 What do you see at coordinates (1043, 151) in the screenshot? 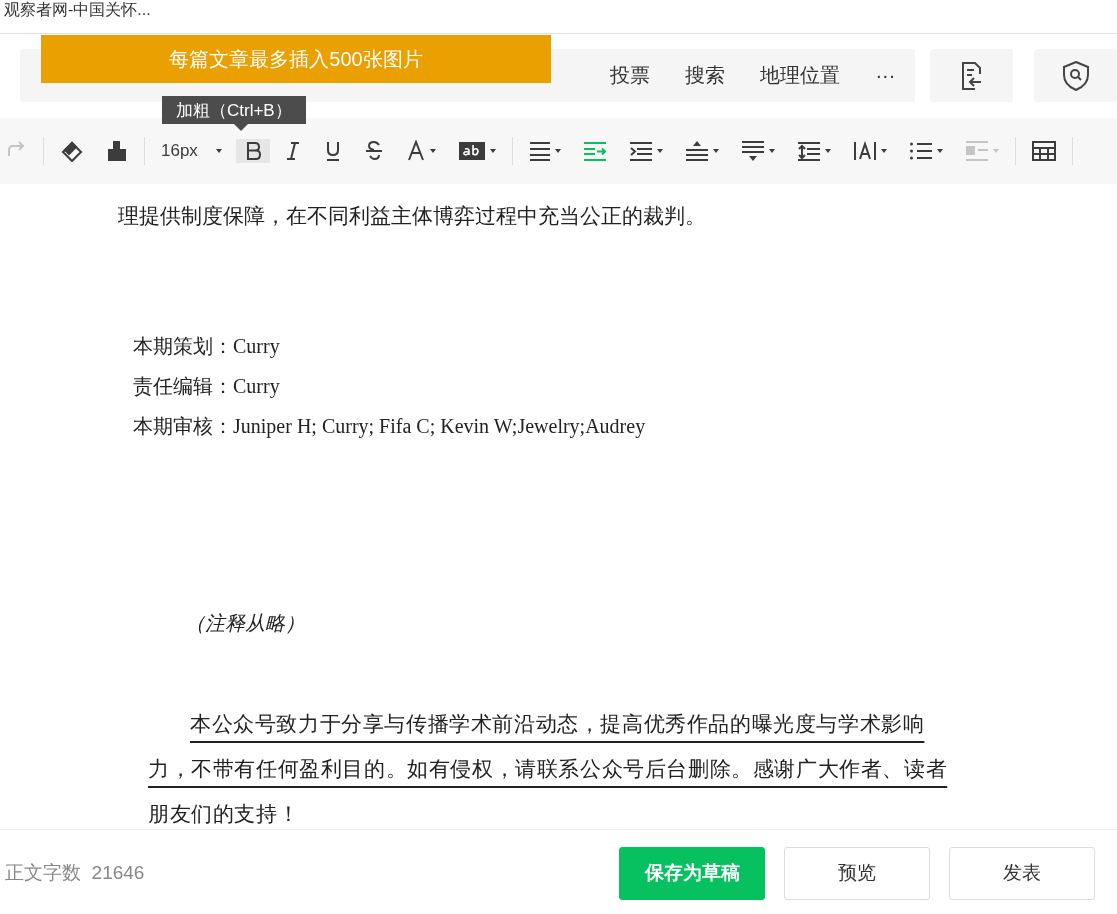
I see `table-icon` at bounding box center [1043, 151].